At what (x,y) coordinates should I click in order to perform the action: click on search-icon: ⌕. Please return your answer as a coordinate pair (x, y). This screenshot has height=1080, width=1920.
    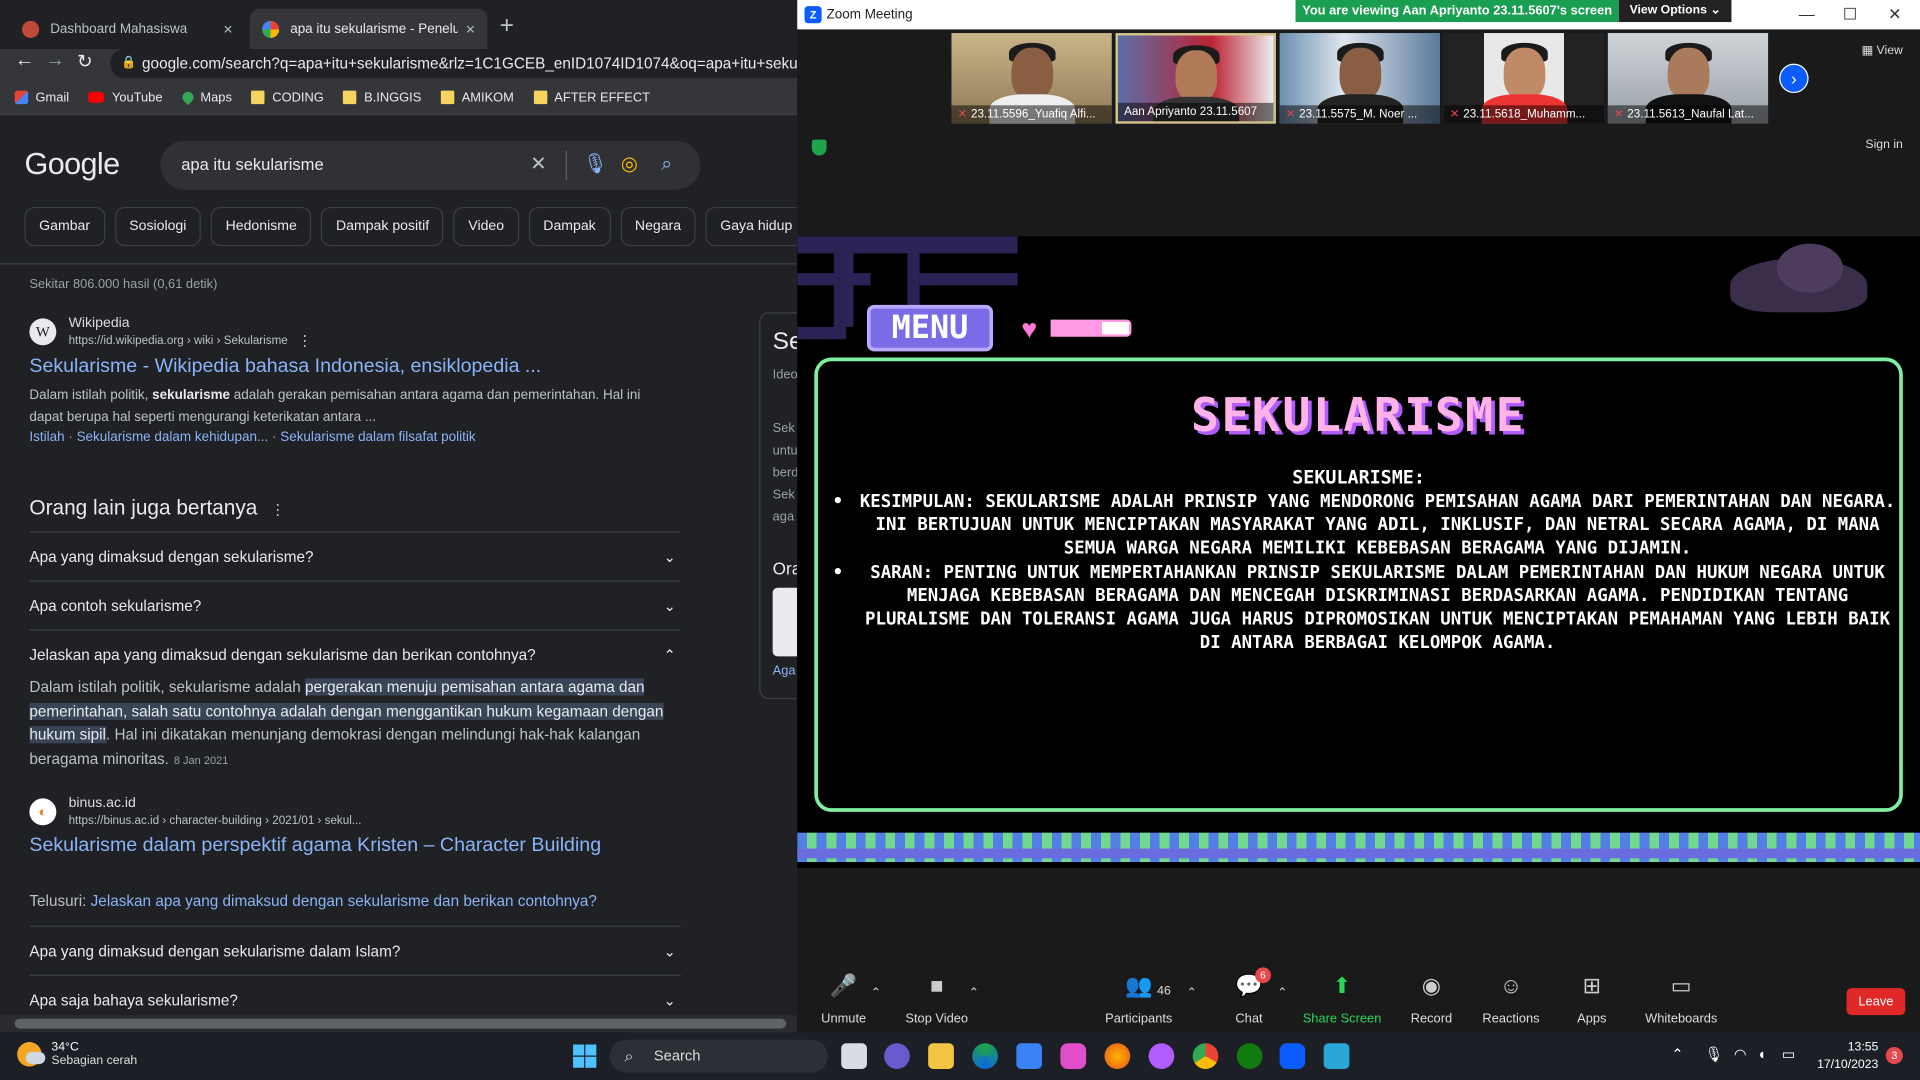
    Looking at the image, I should click on (666, 165).